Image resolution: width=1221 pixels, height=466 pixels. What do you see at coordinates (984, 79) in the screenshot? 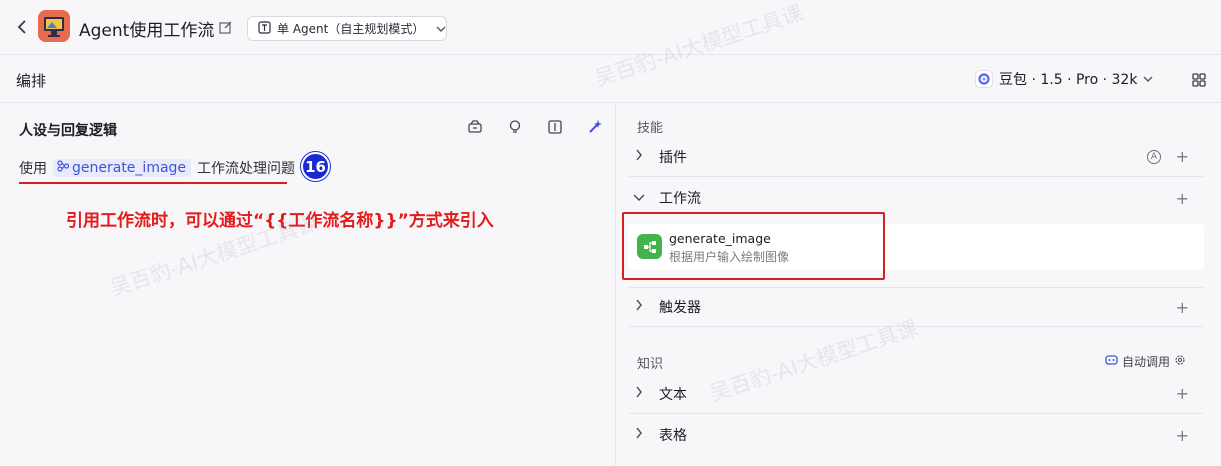
I see `doubao-logo-icon` at bounding box center [984, 79].